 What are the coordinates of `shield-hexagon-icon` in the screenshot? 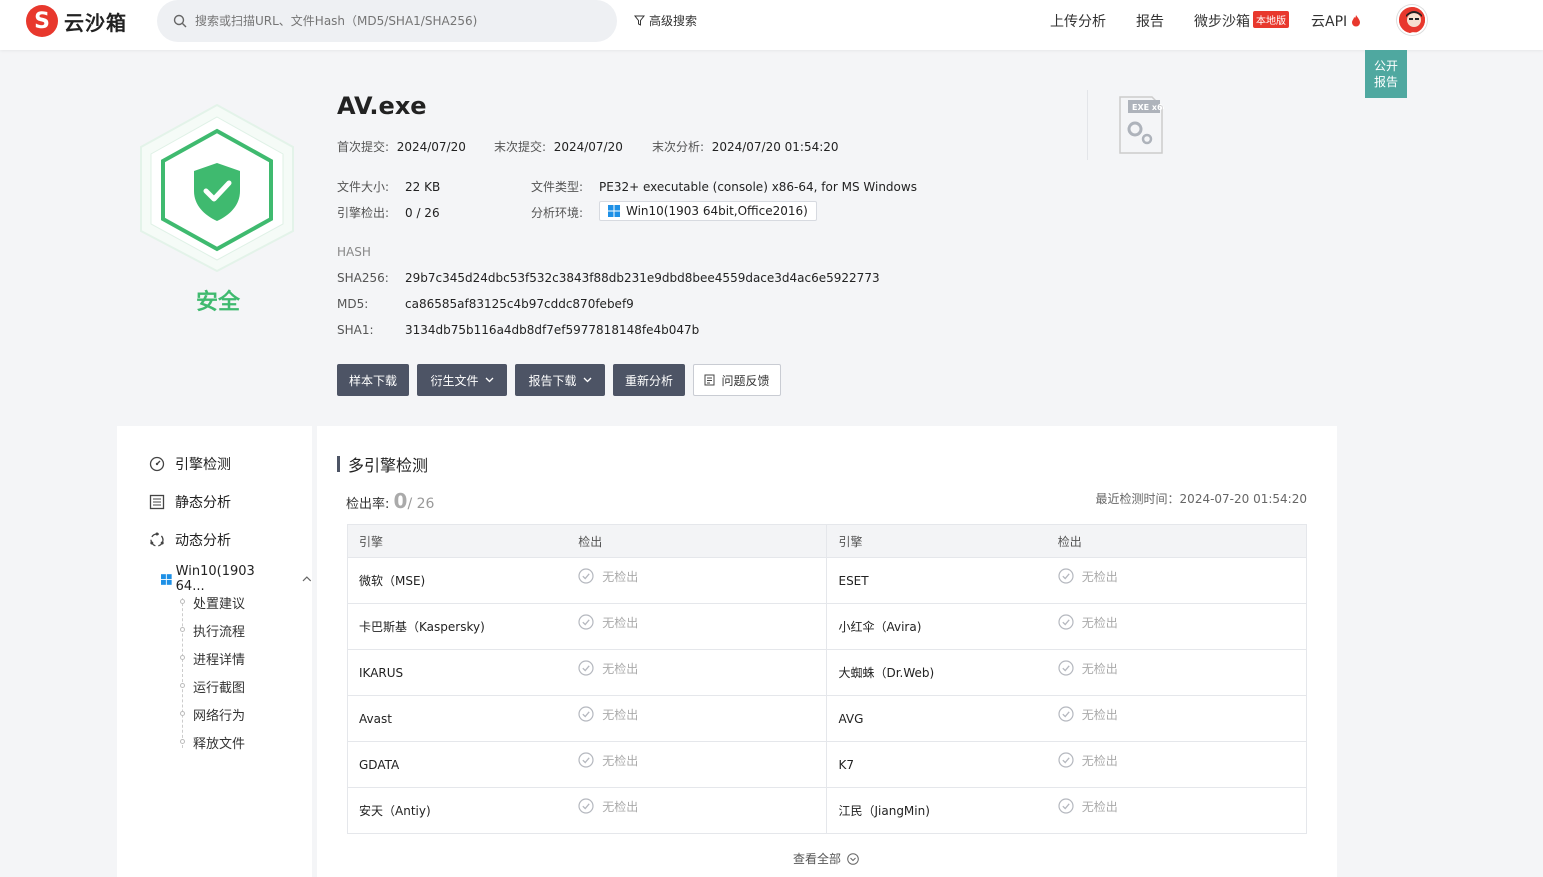 It's located at (217, 188).